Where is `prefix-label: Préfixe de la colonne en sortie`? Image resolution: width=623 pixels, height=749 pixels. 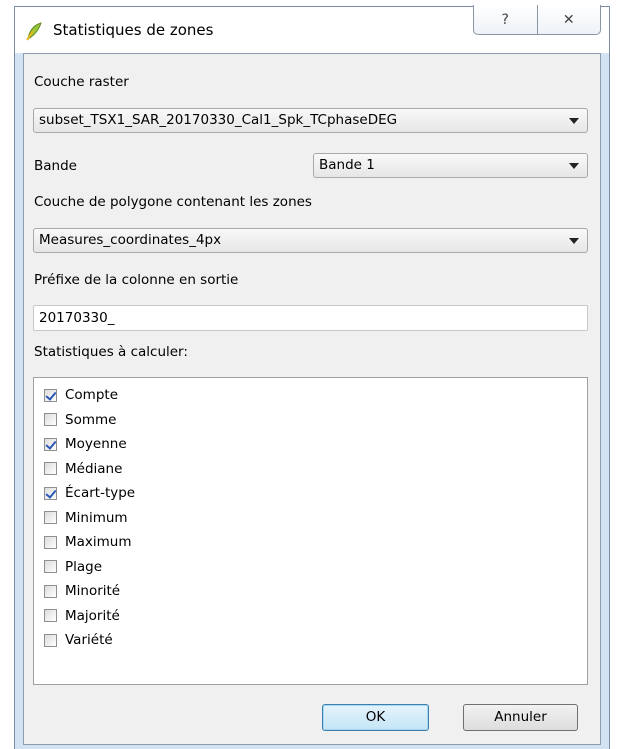
prefix-label: Préfixe de la colonne en sortie is located at coordinates (136, 280).